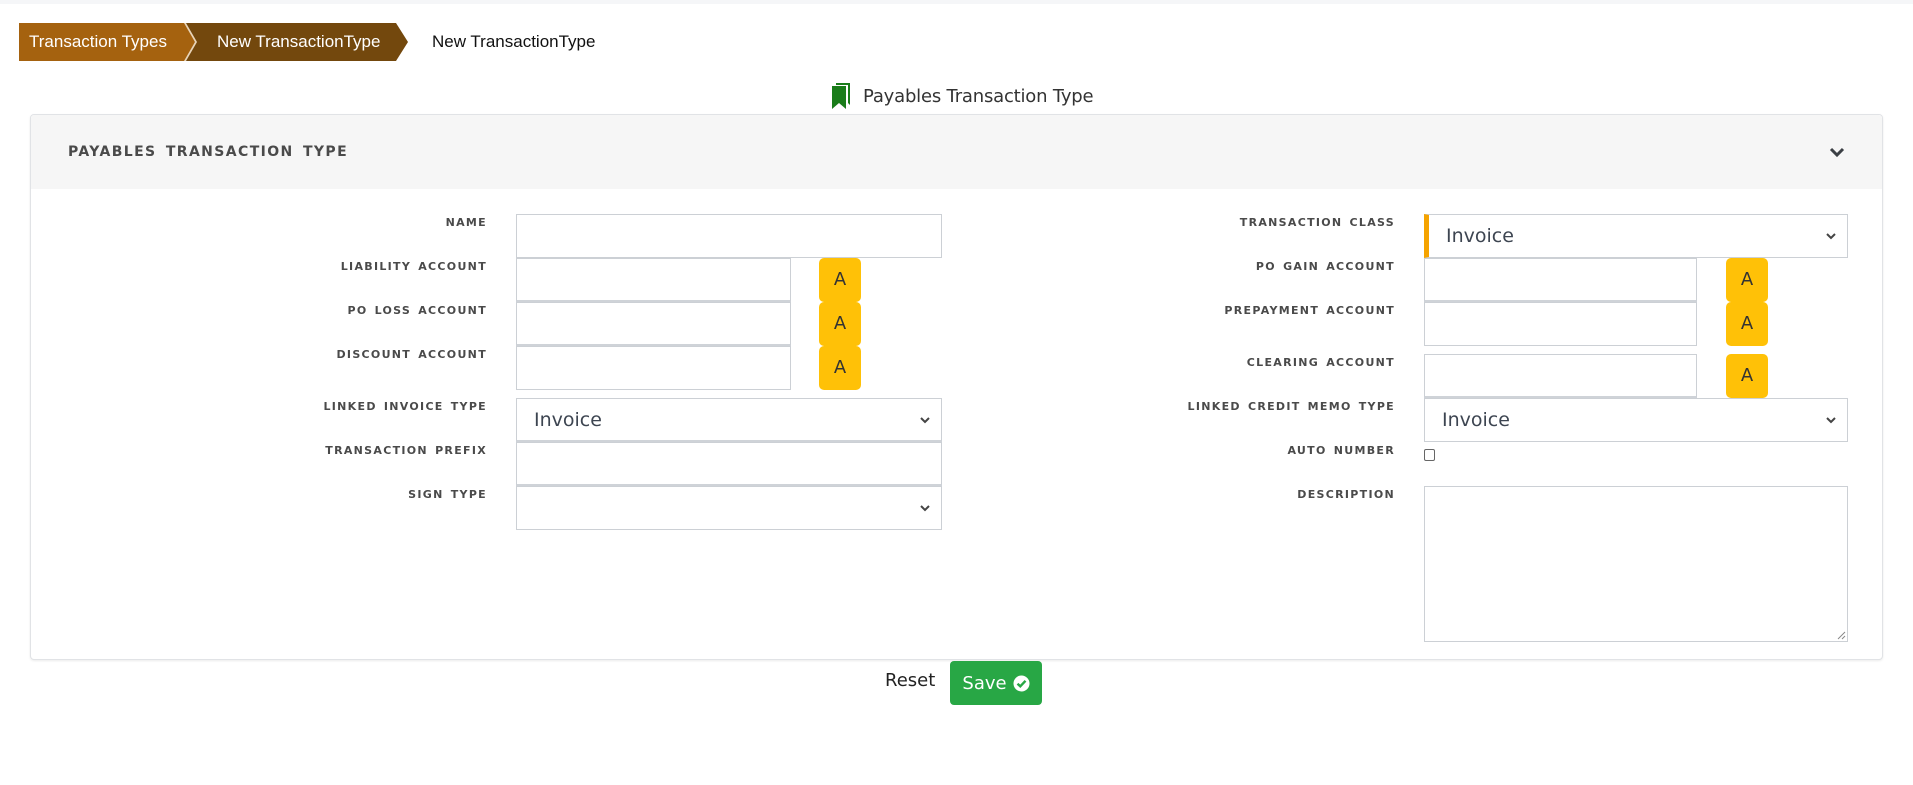 The image size is (1913, 785). I want to click on po-gain-account-lookup-button: A, so click(1747, 280).